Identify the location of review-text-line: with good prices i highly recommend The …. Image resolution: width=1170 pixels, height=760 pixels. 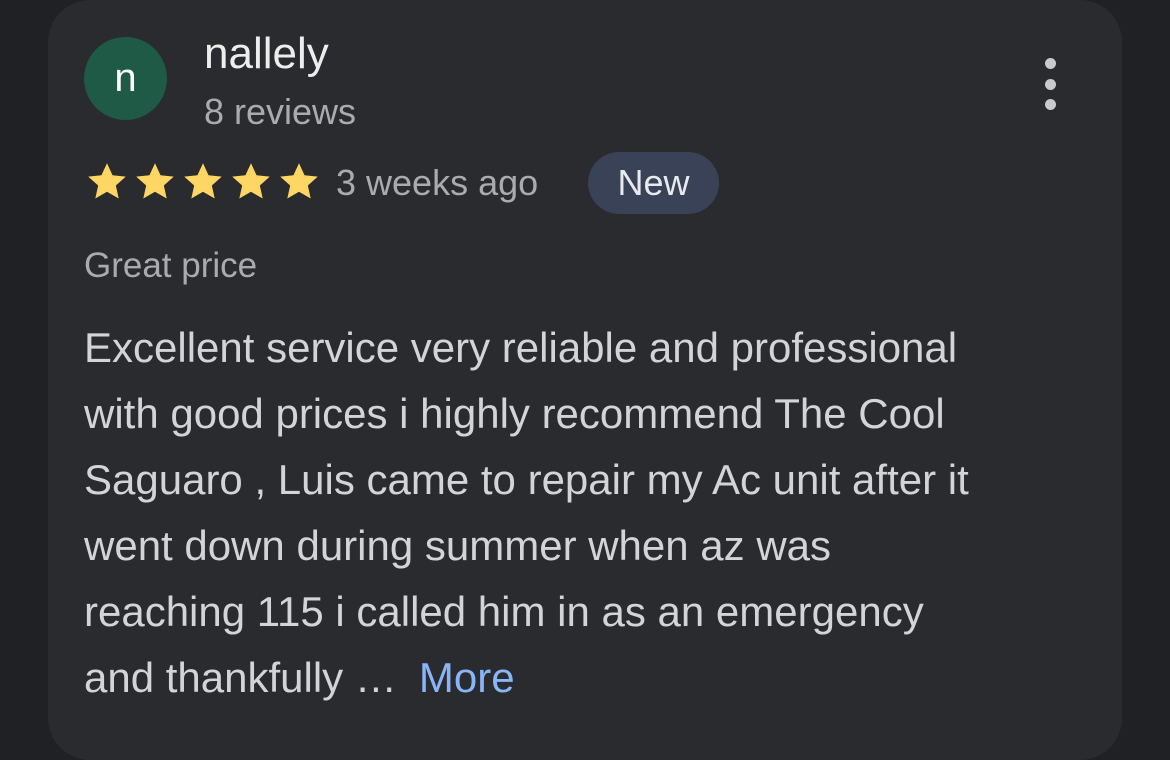
(514, 413).